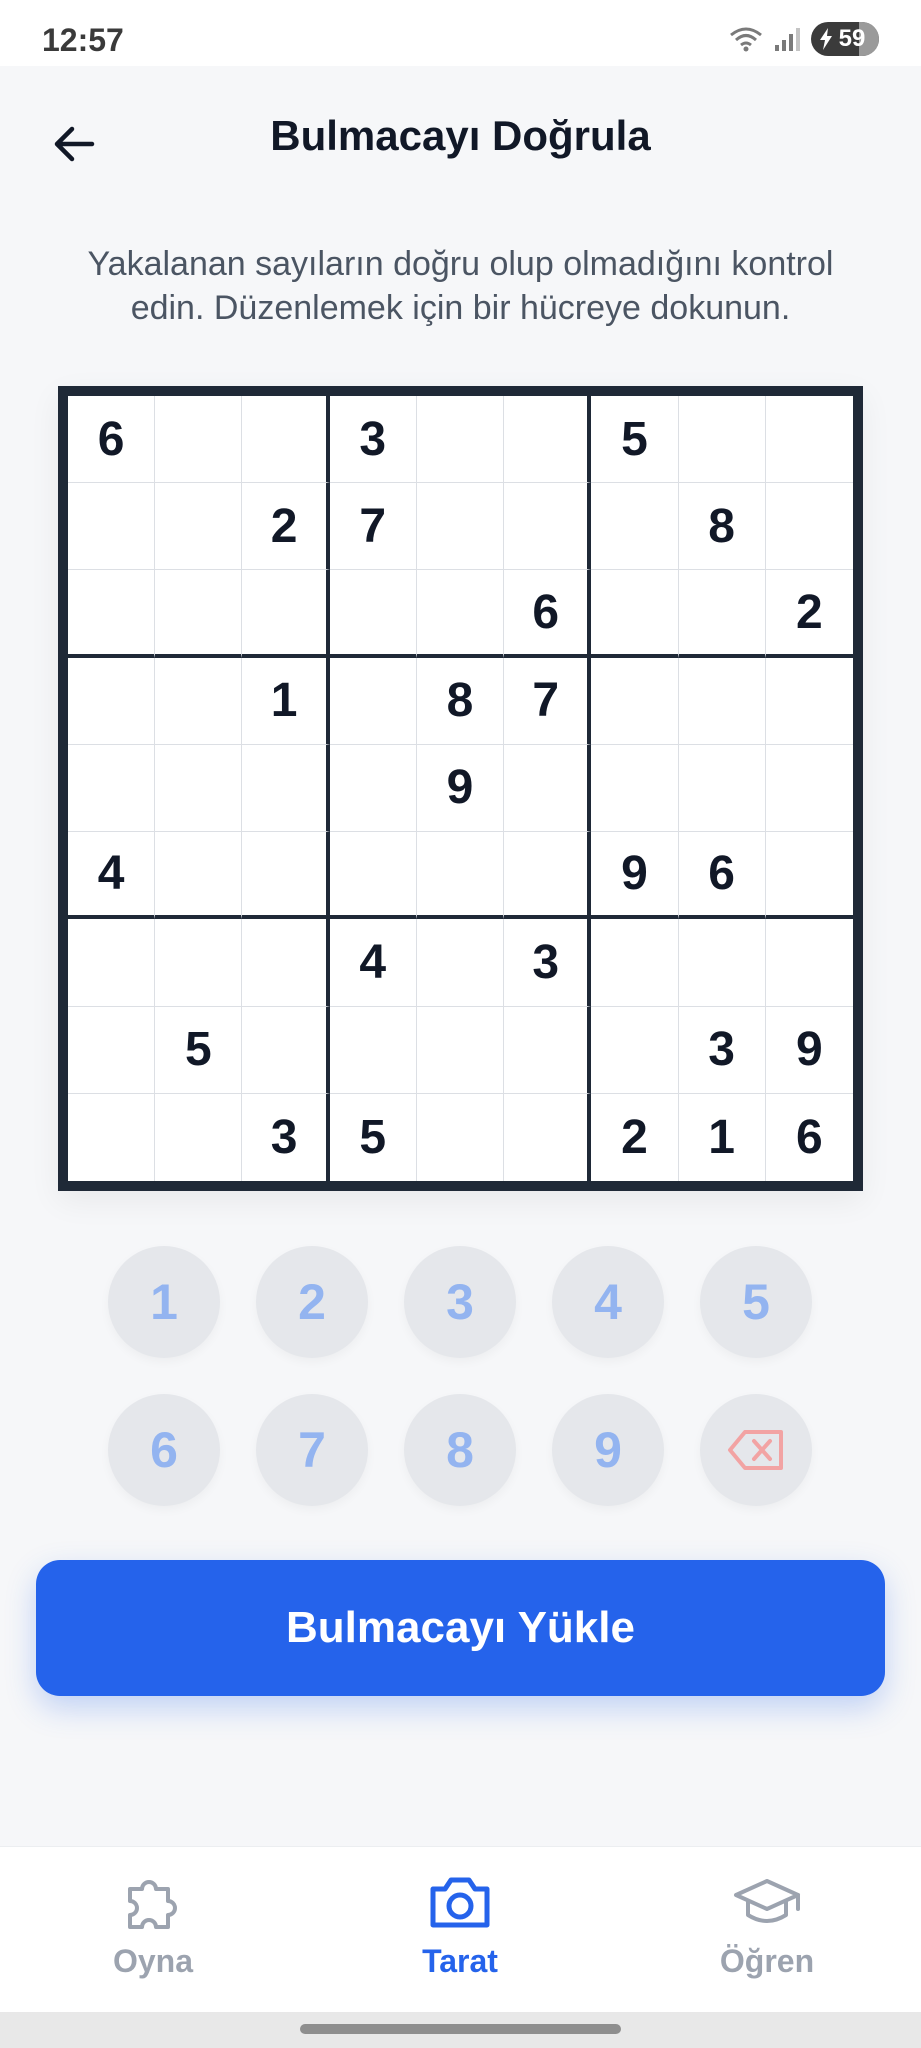 The height and width of the screenshot is (2048, 921). Describe the element at coordinates (460, 1628) in the screenshot. I see `load-puzzle-button: Bulmacayı Yükle` at that location.